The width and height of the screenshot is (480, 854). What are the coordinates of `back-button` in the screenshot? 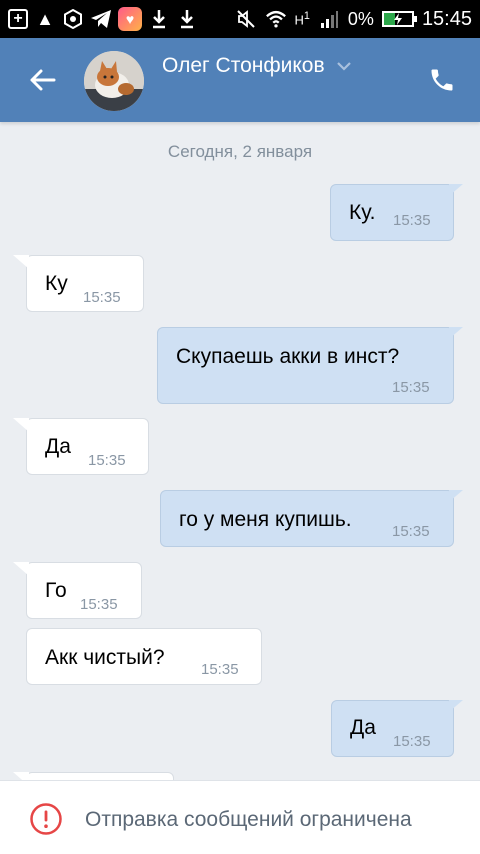 It's located at (42, 80).